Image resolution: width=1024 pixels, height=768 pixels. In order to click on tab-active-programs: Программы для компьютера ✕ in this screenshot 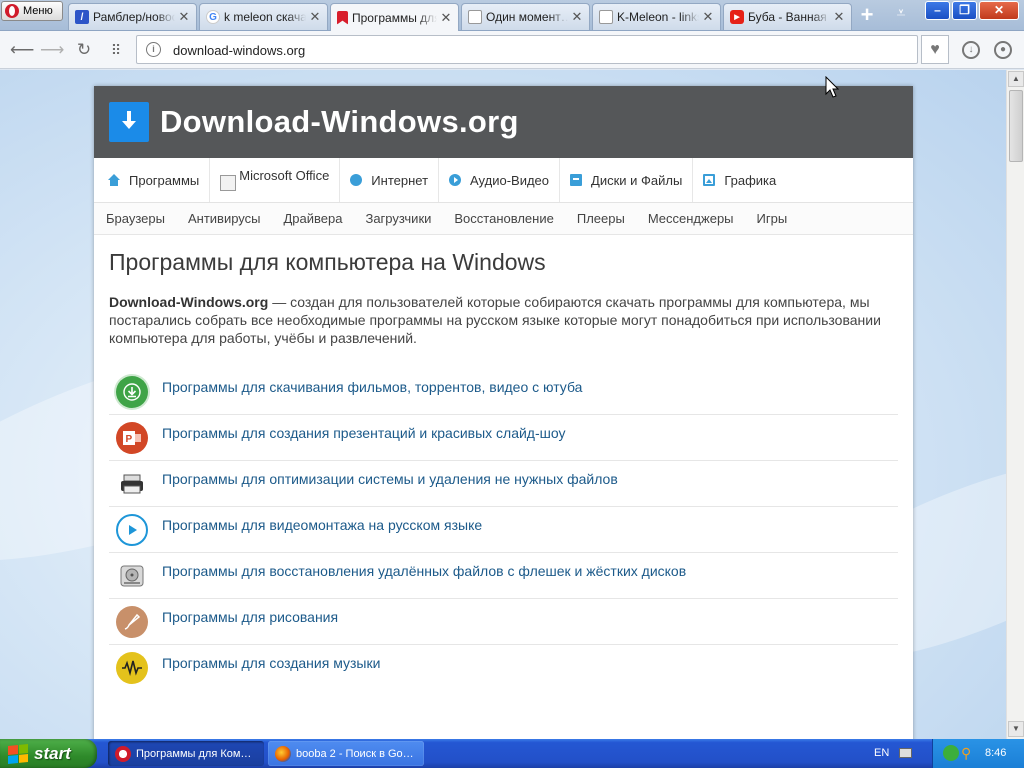, I will do `click(394, 17)`.